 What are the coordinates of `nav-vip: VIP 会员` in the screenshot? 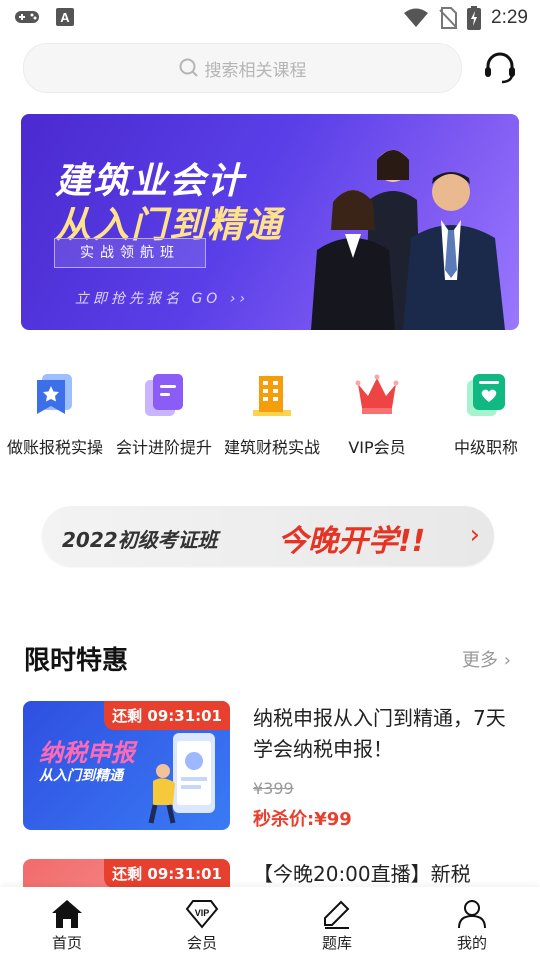 It's located at (202, 926).